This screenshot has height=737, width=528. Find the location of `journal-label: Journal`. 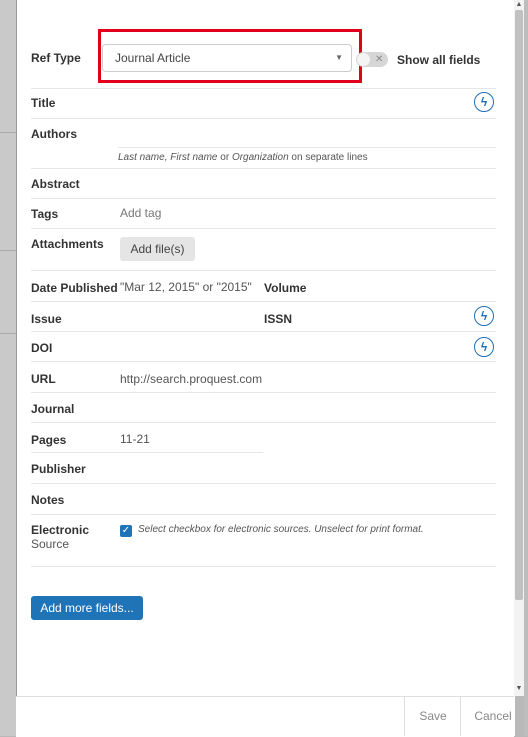

journal-label: Journal is located at coordinates (53, 409).